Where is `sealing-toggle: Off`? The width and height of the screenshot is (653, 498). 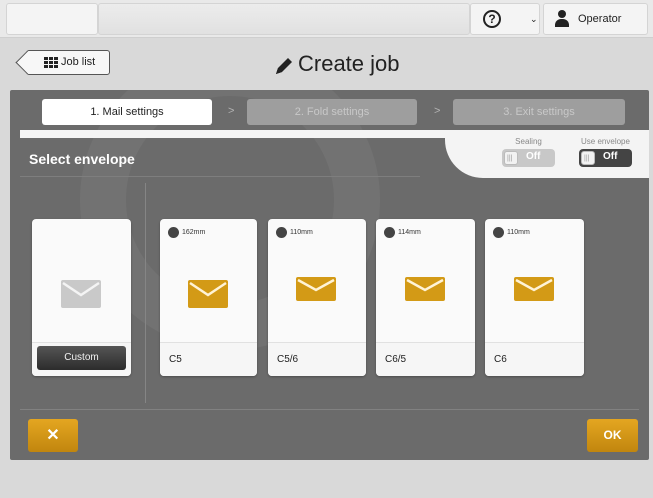
sealing-toggle: Off is located at coordinates (528, 158).